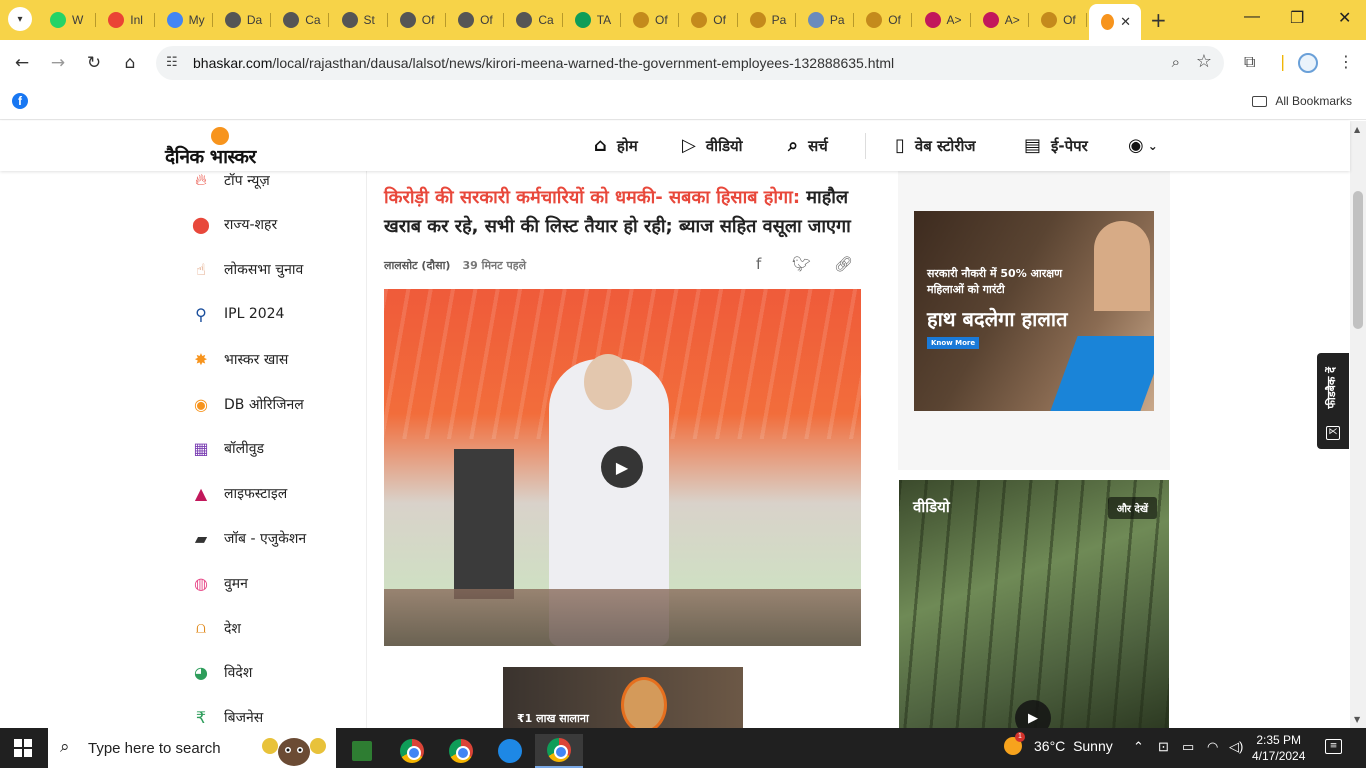  I want to click on see-more-button: और देखें, so click(1132, 508).